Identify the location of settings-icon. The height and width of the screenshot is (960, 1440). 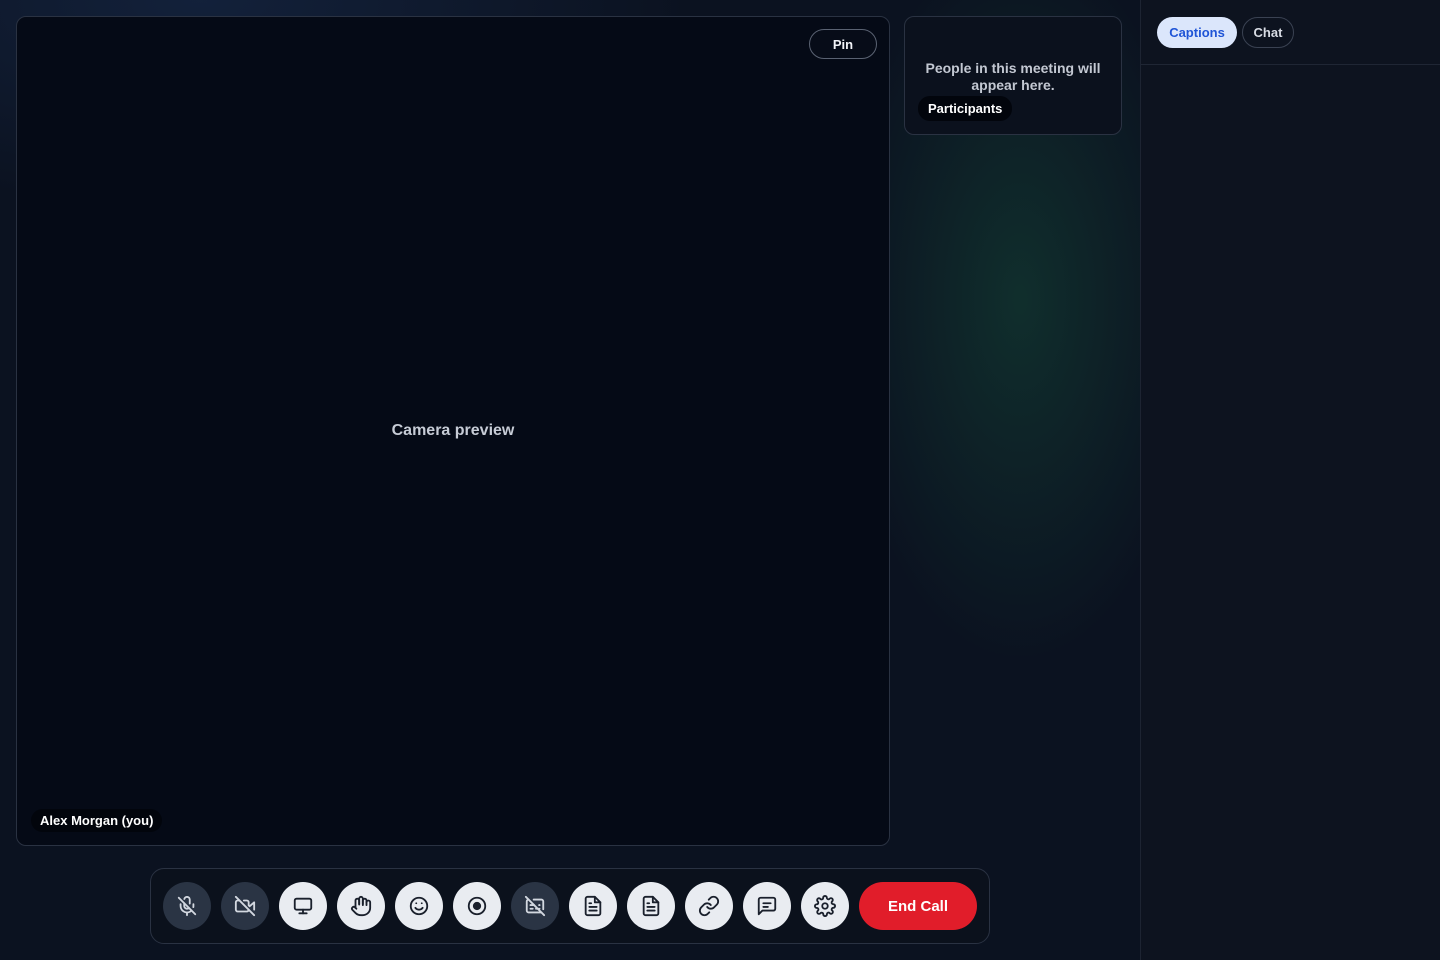
(825, 906).